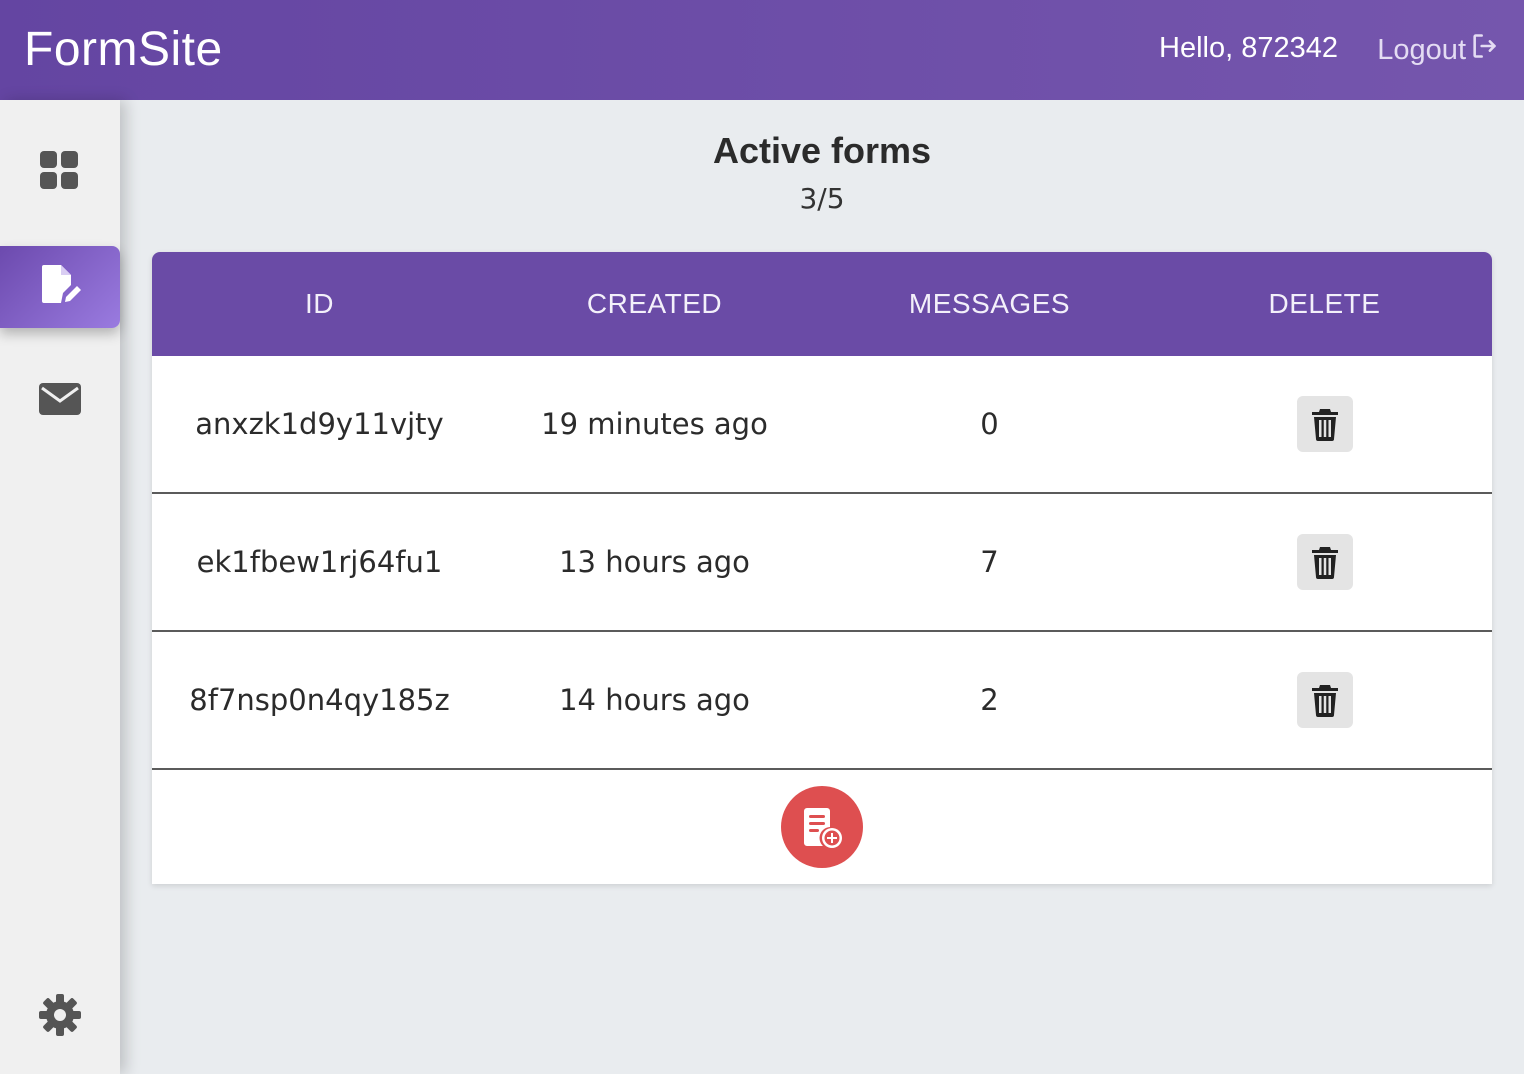  What do you see at coordinates (123, 49) in the screenshot?
I see `brand-logo: FormSite` at bounding box center [123, 49].